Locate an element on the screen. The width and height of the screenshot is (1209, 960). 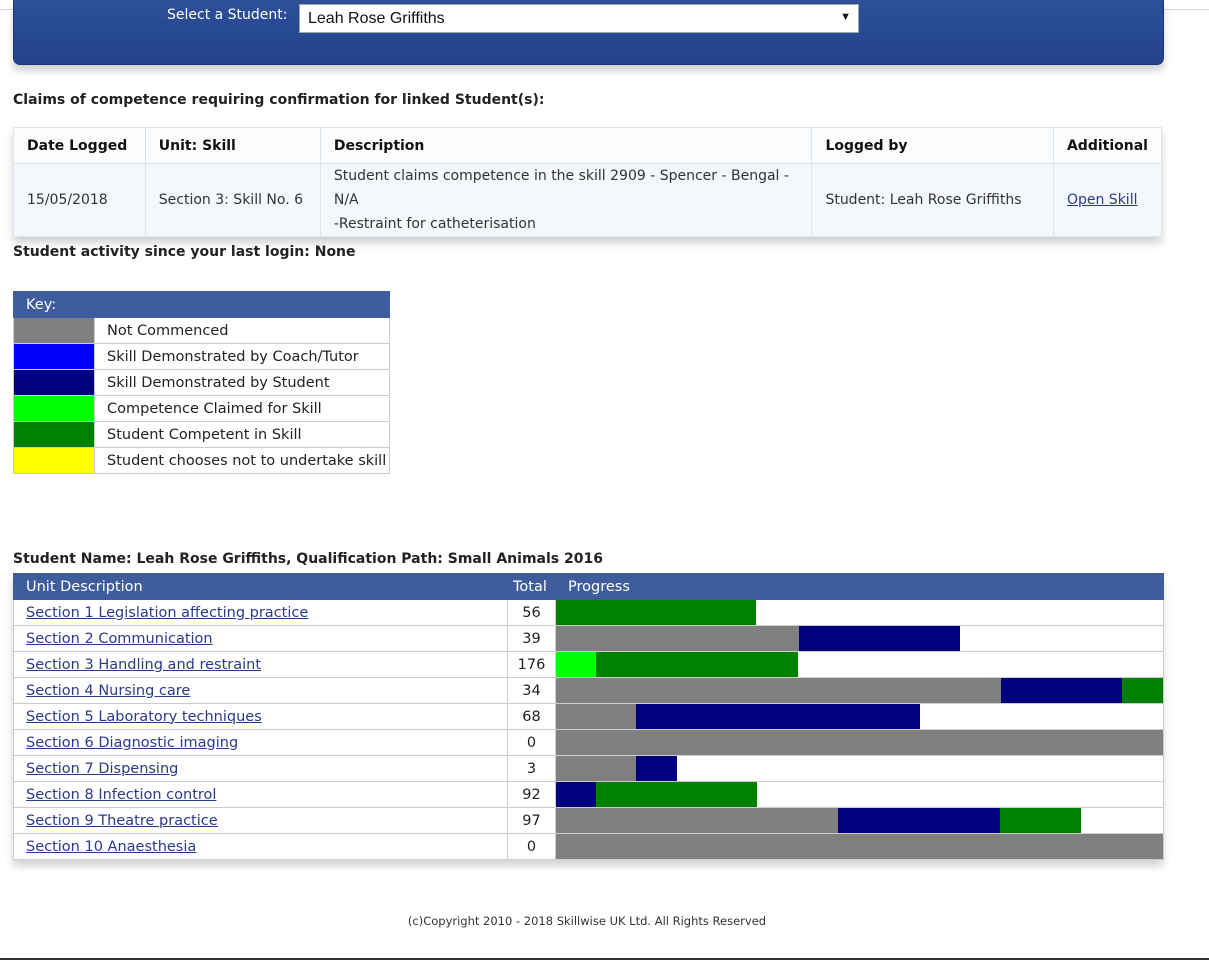
unit-cell: Section 7 Dispensing is located at coordinates (260, 768).